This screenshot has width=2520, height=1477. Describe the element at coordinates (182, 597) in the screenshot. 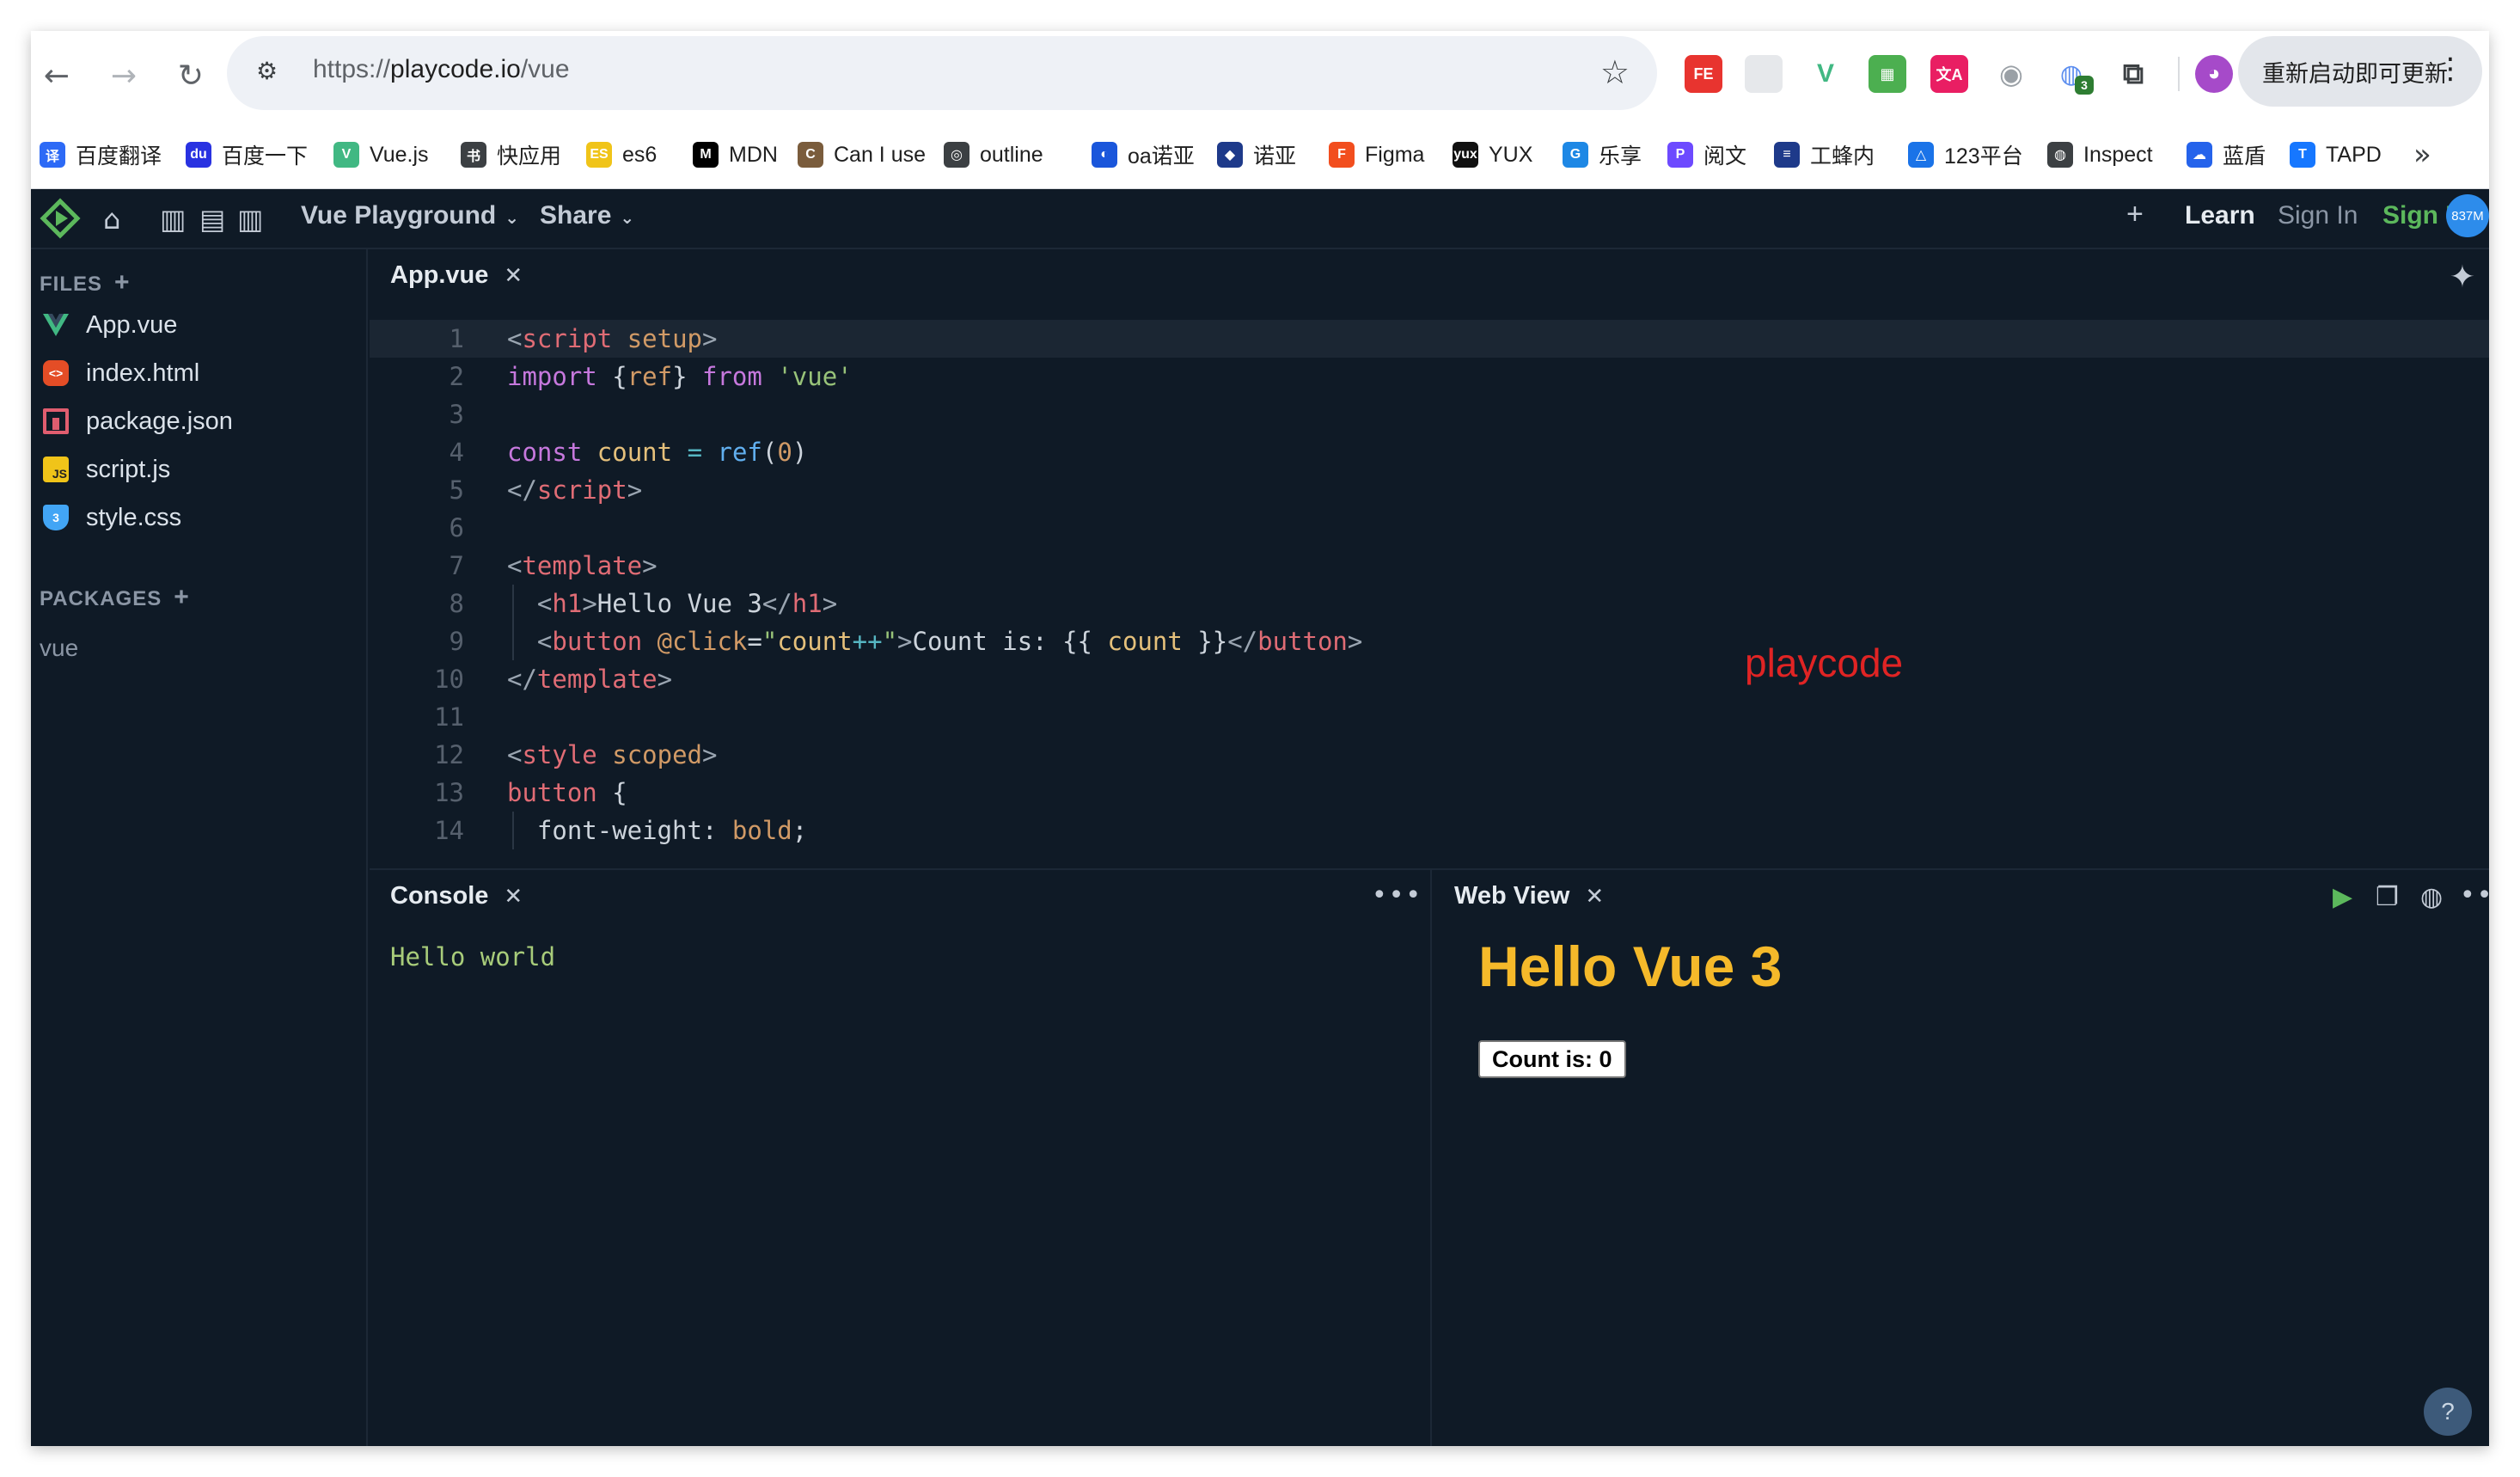

I see `add-package-button: +` at that location.